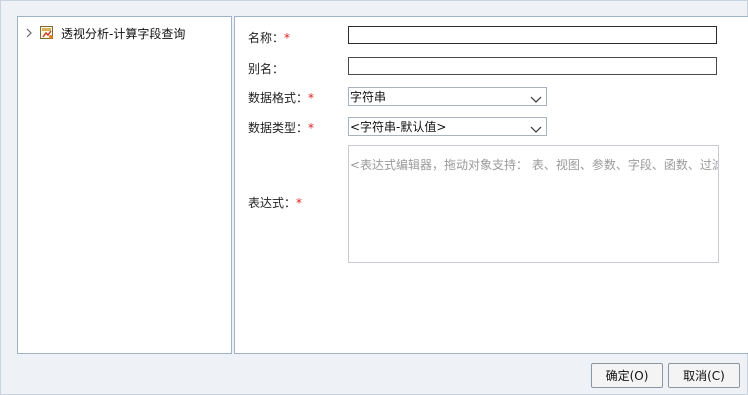 This screenshot has width=748, height=395. Describe the element at coordinates (29, 33) in the screenshot. I see `chevron-right-icon` at that location.